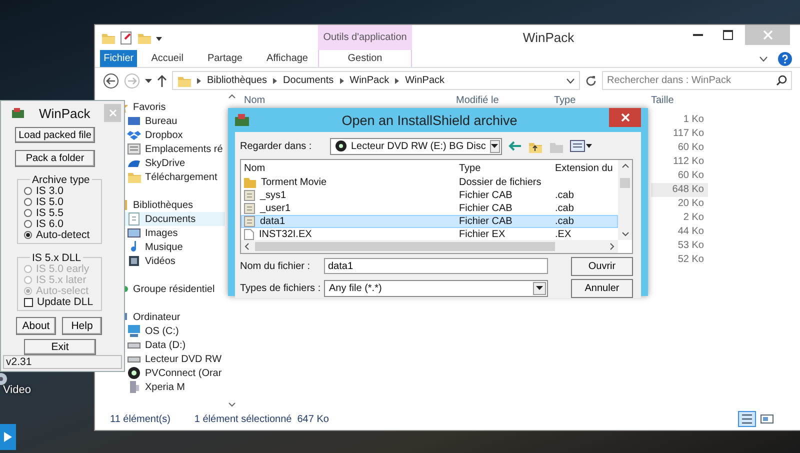 The height and width of the screenshot is (453, 800). I want to click on nav-item-label: Lecteur DVD RW, so click(183, 359).